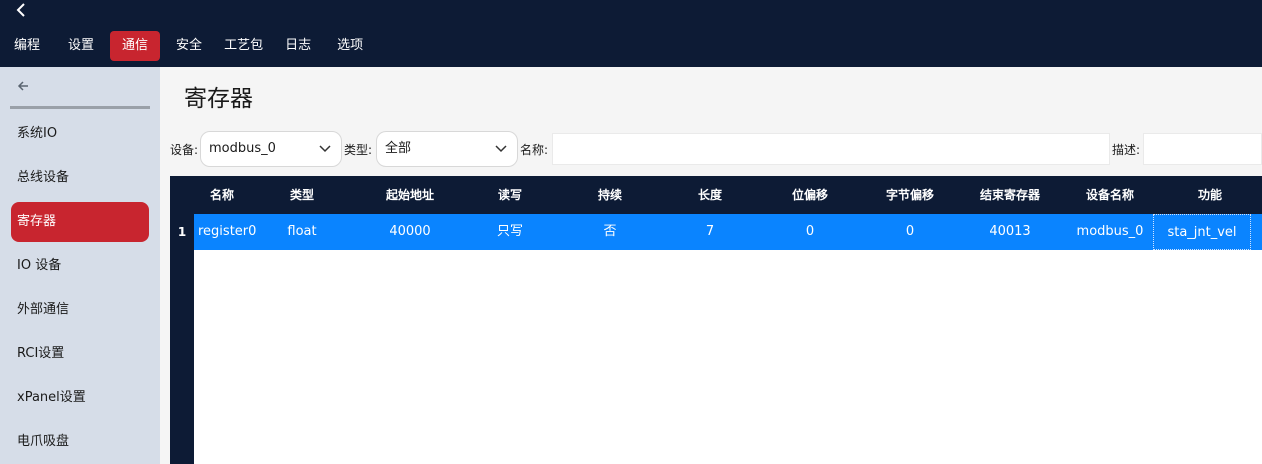  I want to click on cell-name: register0, so click(229, 232).